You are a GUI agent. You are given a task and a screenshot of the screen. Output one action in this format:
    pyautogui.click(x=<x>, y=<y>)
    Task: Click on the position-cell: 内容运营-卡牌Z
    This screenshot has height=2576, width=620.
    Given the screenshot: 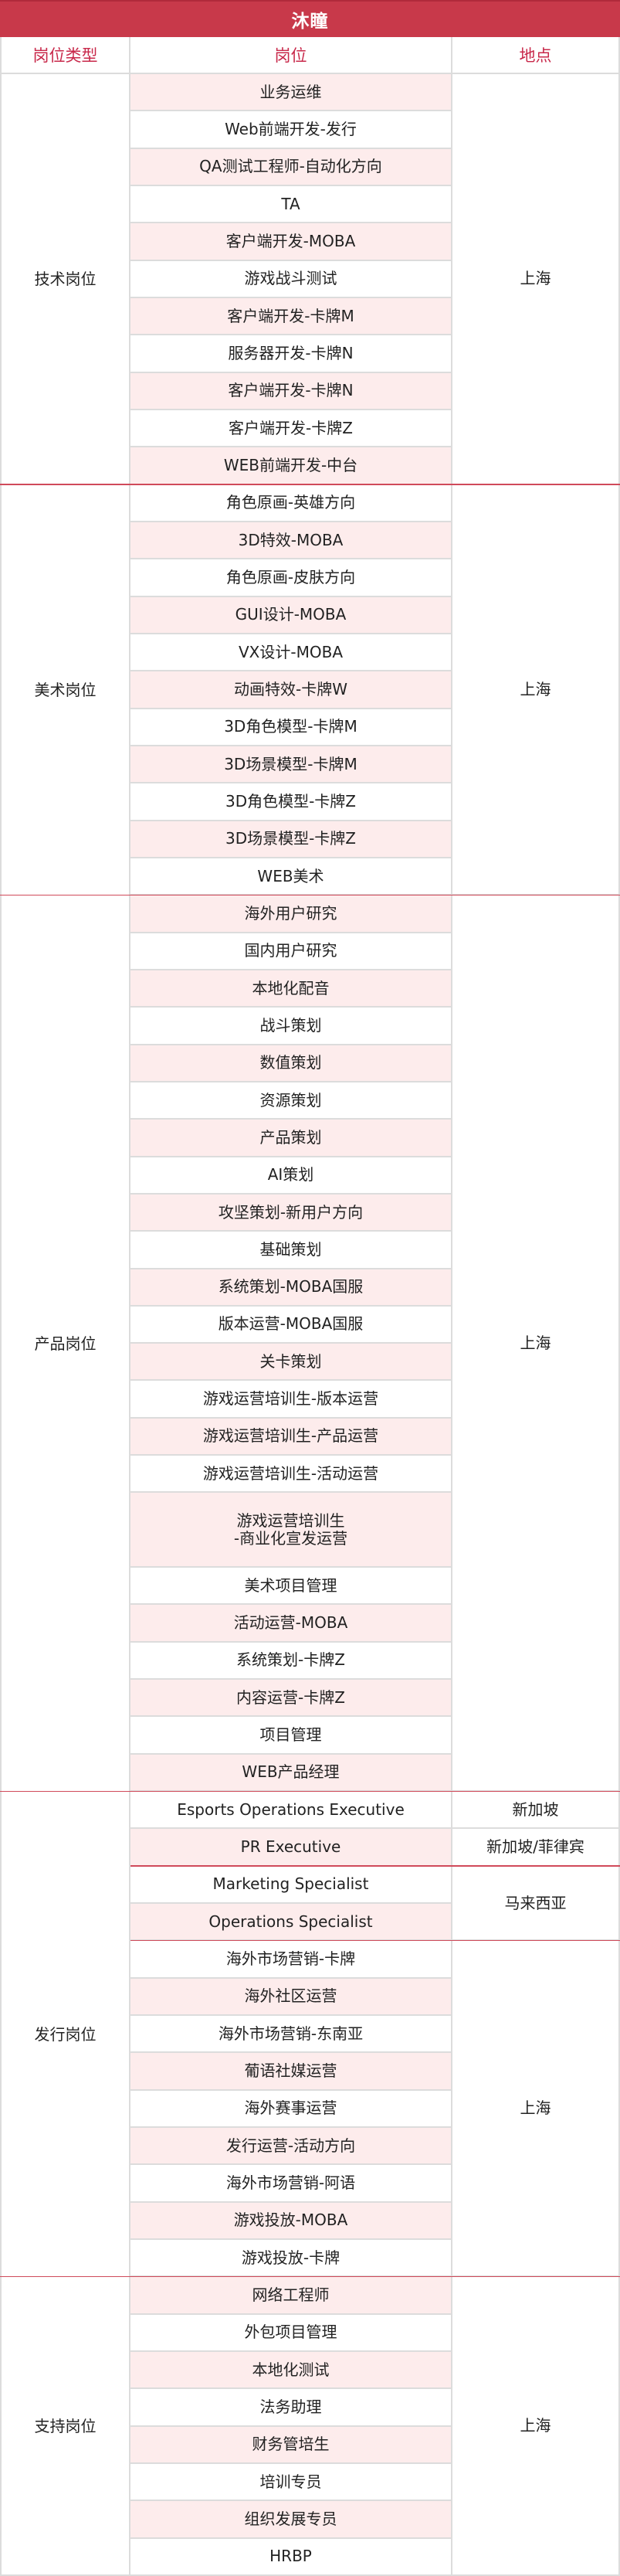 What is the action you would take?
    pyautogui.click(x=291, y=1699)
    